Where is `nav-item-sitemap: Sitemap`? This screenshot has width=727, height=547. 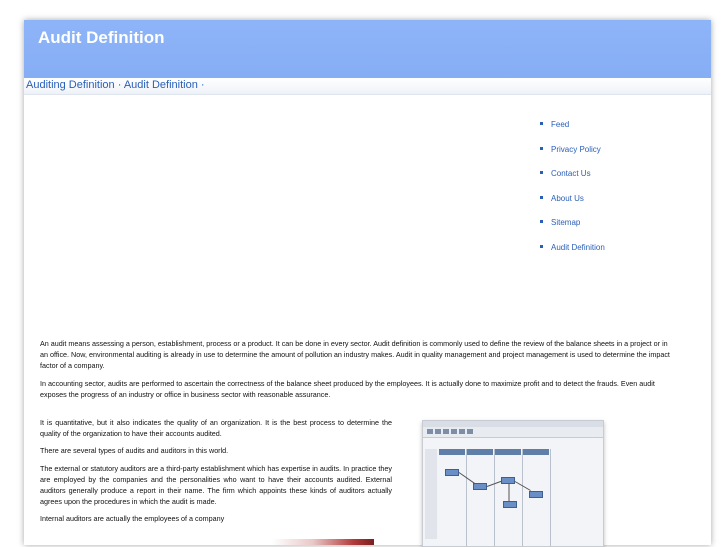
nav-item-sitemap: Sitemap is located at coordinates (572, 230).